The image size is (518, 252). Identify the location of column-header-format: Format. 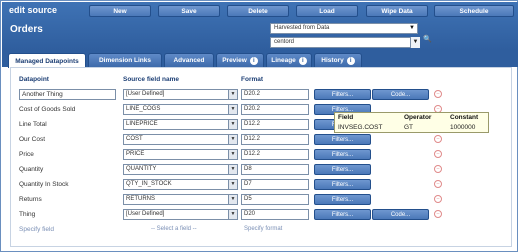
(252, 79).